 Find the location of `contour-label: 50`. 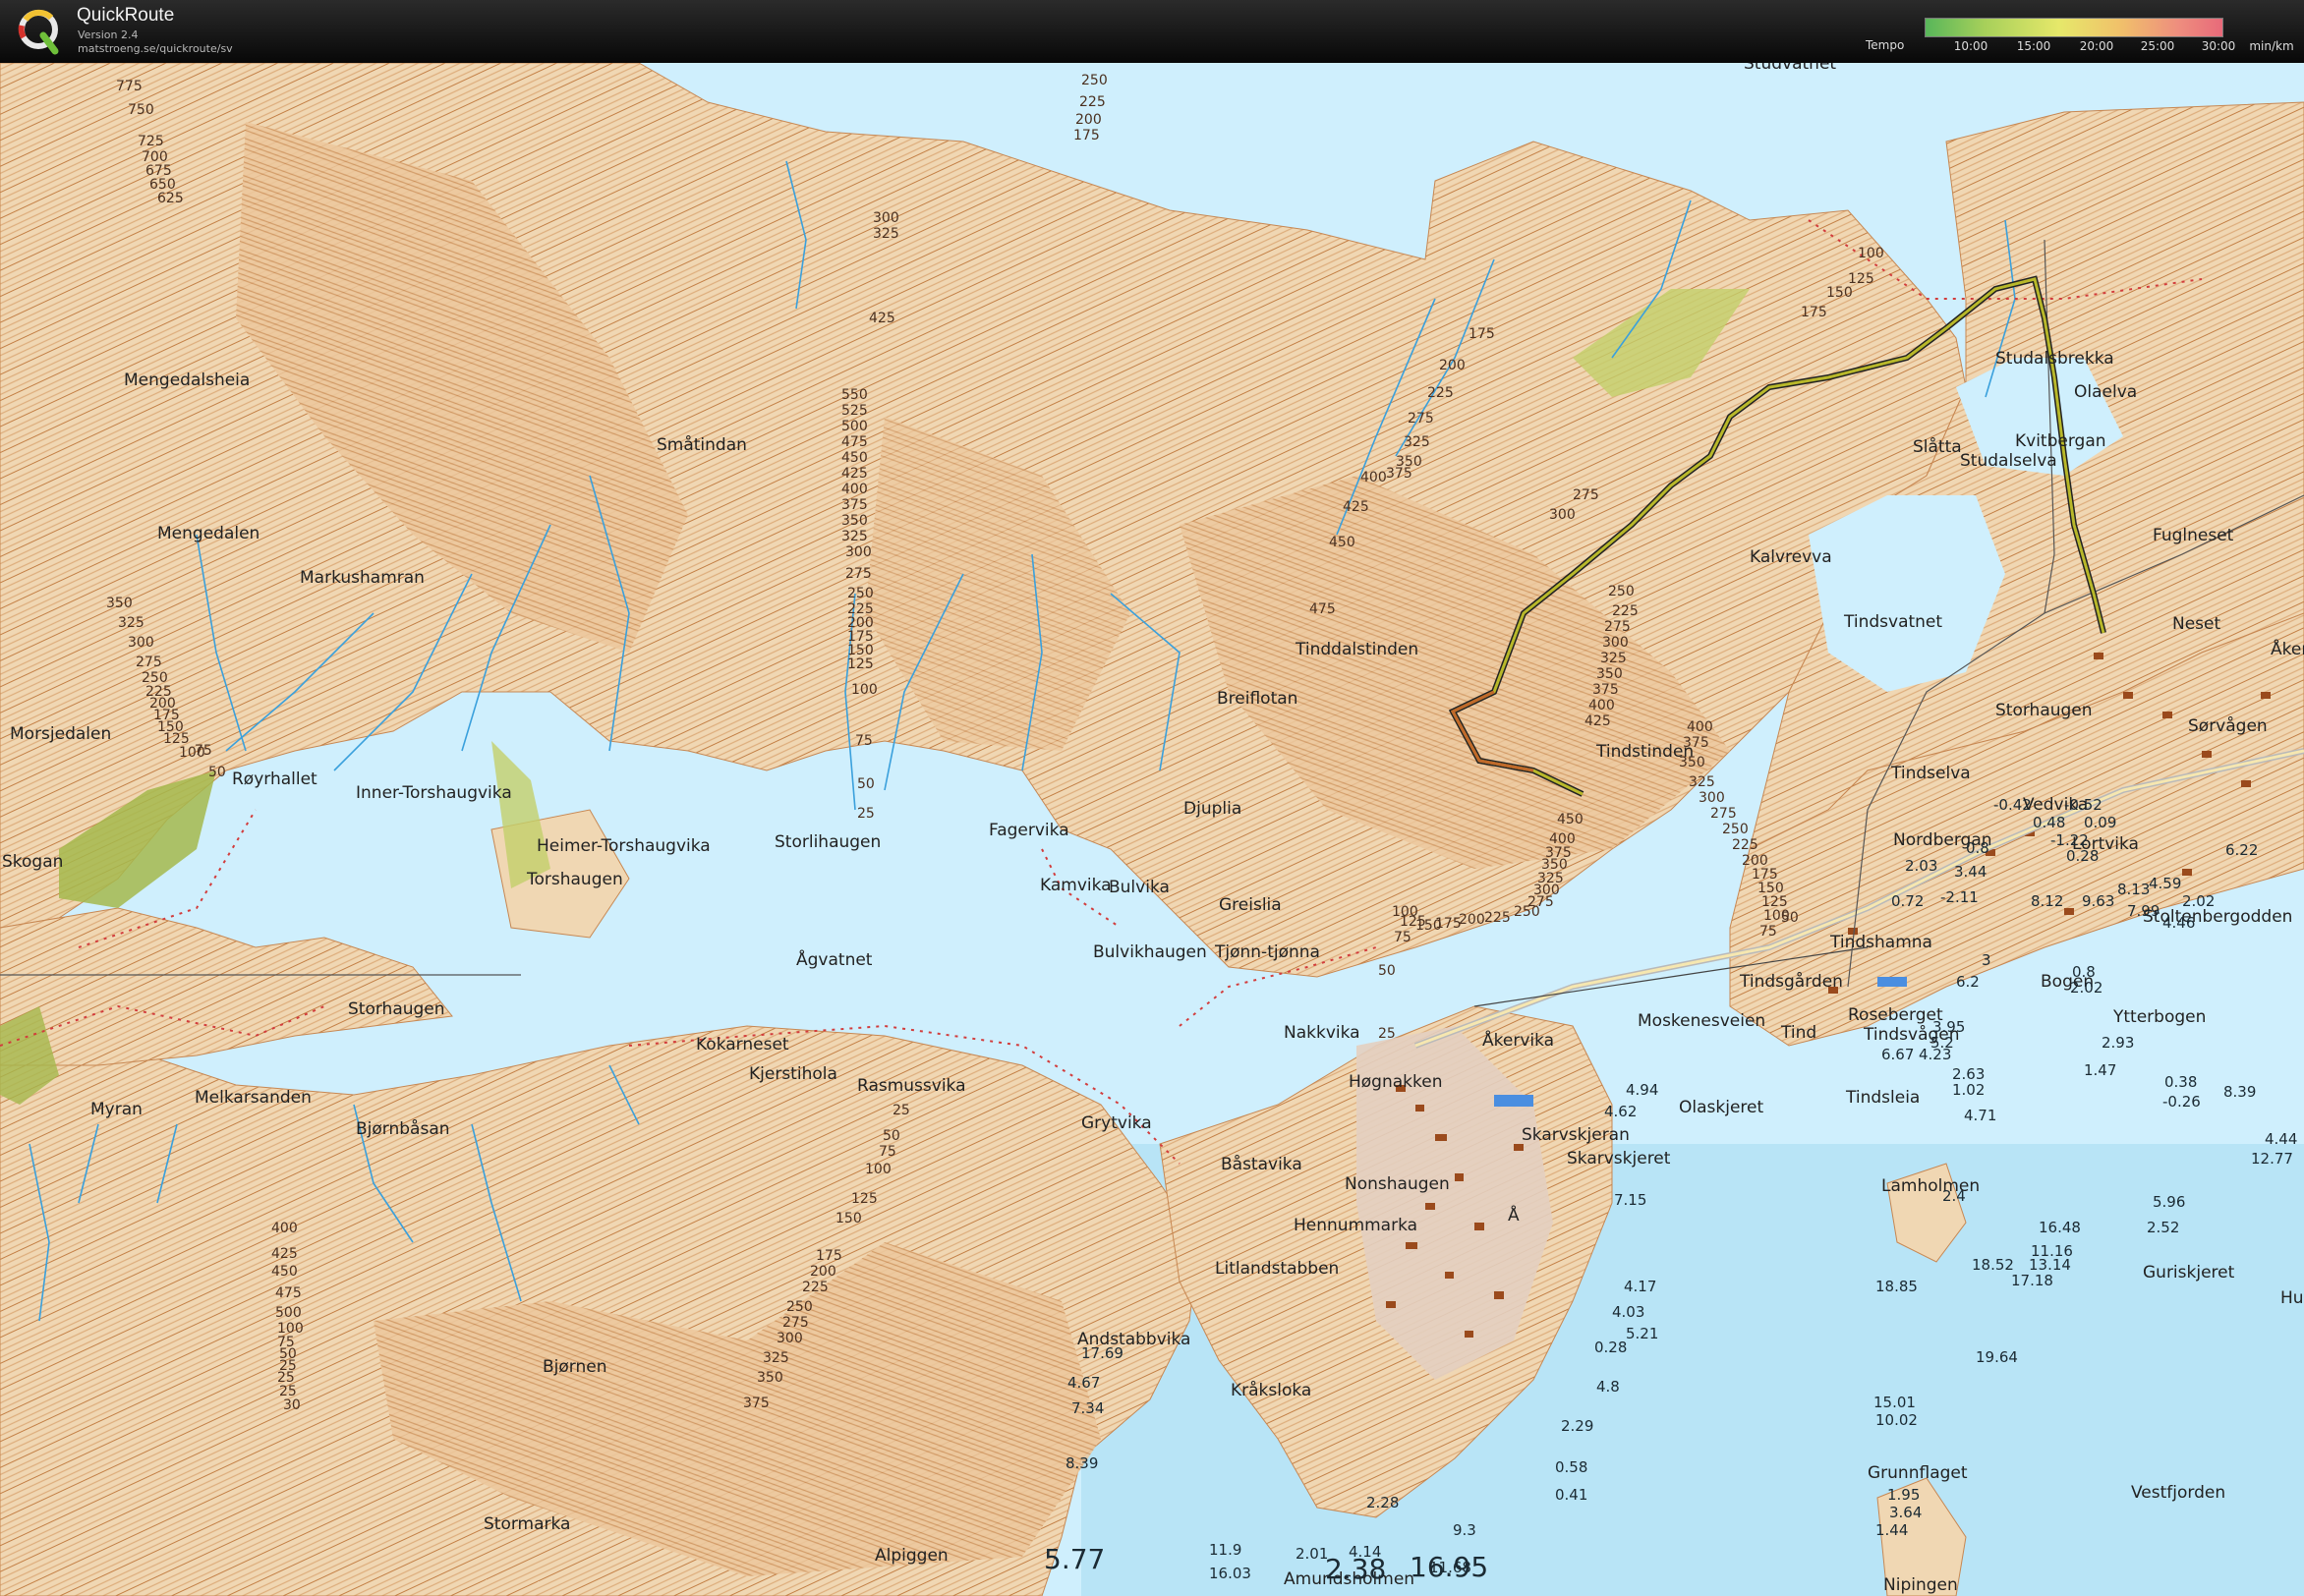

contour-label: 50 is located at coordinates (1387, 971).